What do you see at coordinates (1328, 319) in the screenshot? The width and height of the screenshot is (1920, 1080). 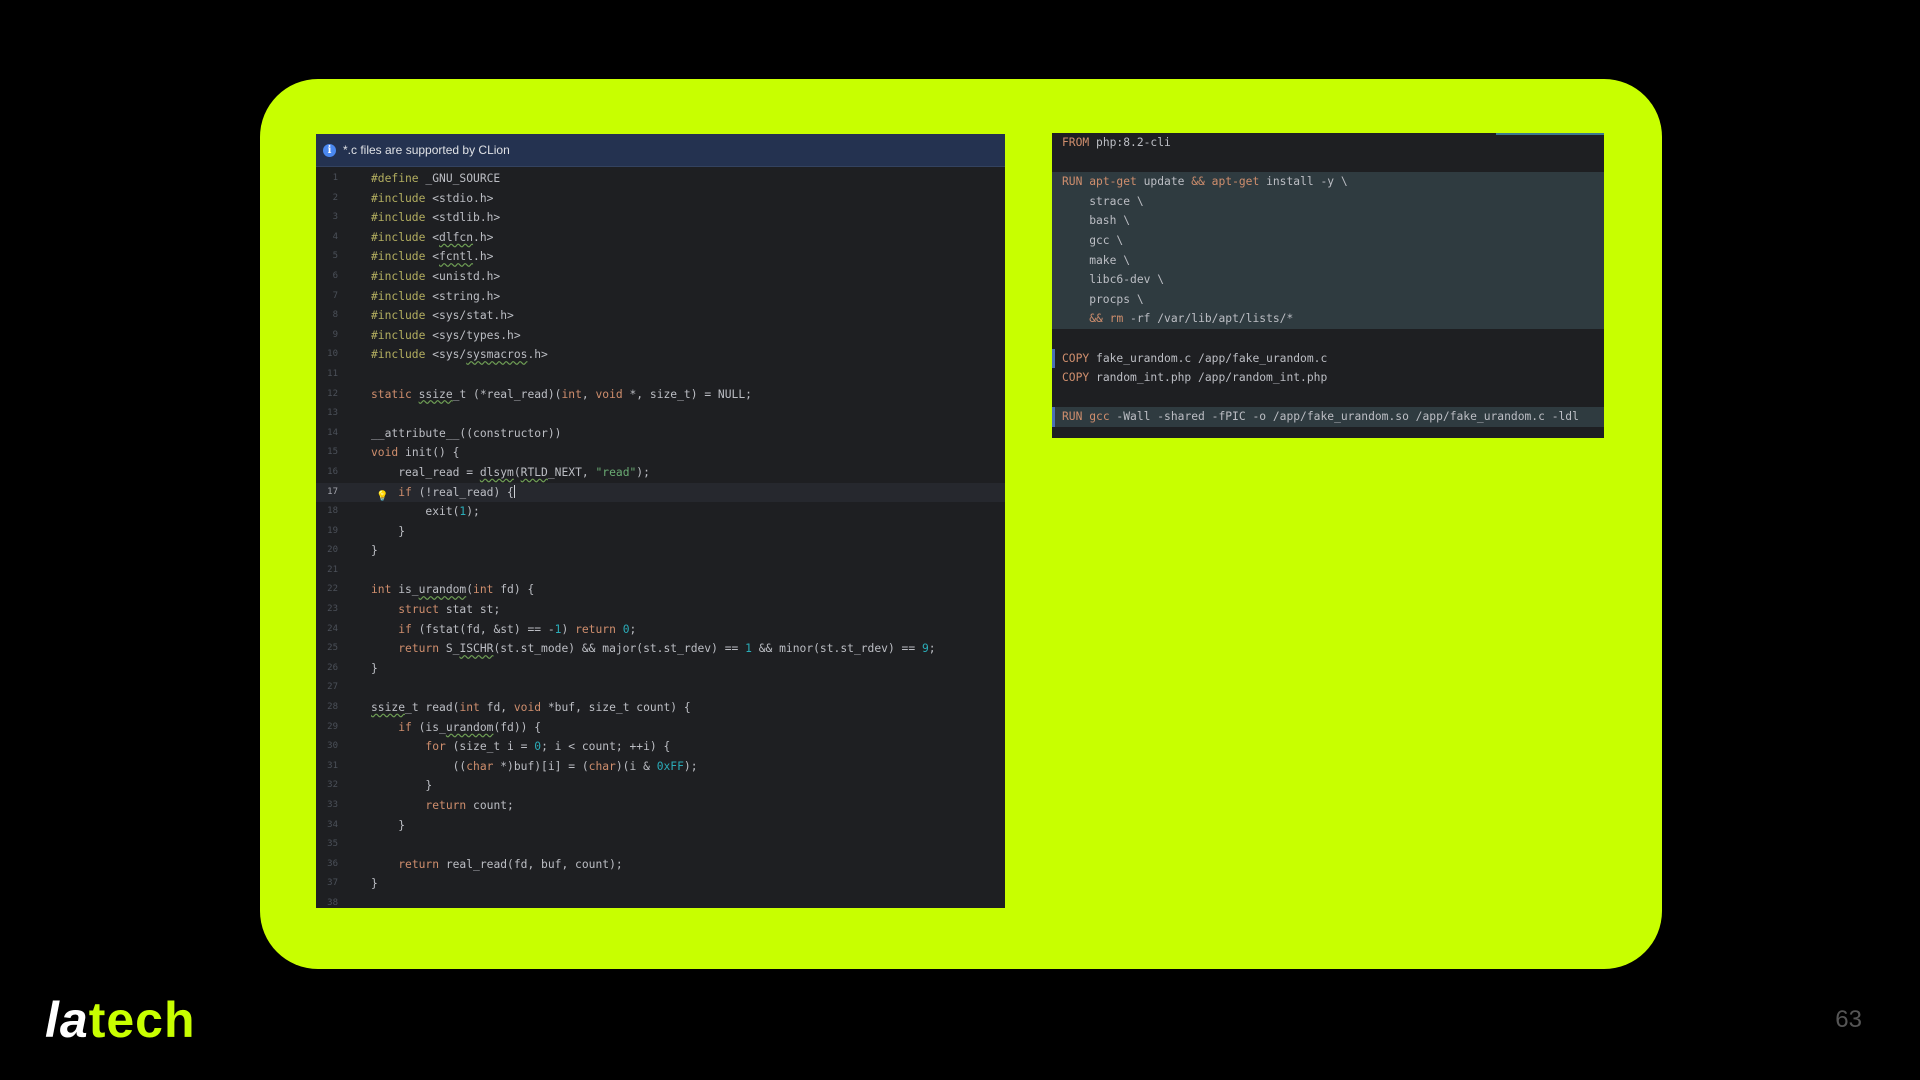 I see `dockerfile-line: && rm -rf /var/lib/apt/lists/*` at bounding box center [1328, 319].